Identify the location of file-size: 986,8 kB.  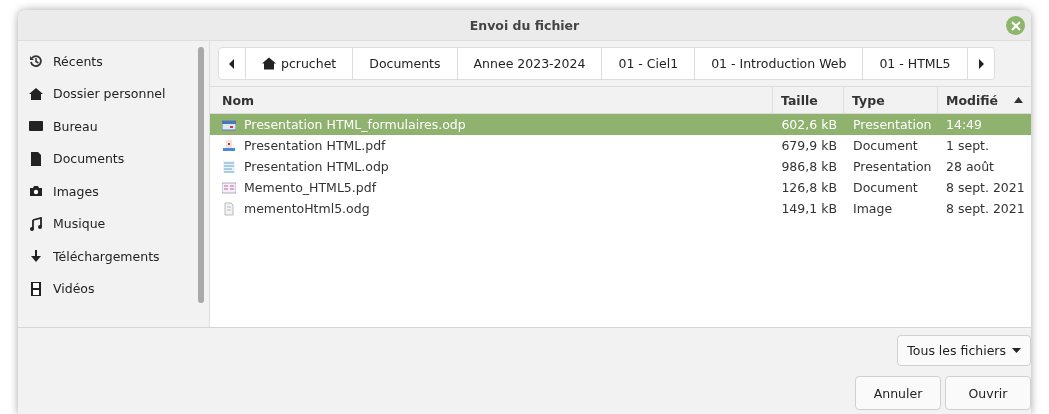
(809, 166).